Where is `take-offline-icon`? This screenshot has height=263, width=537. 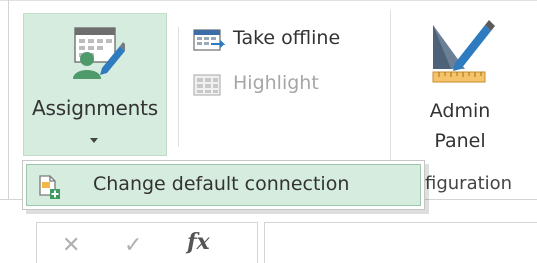 take-offline-icon is located at coordinates (209, 40).